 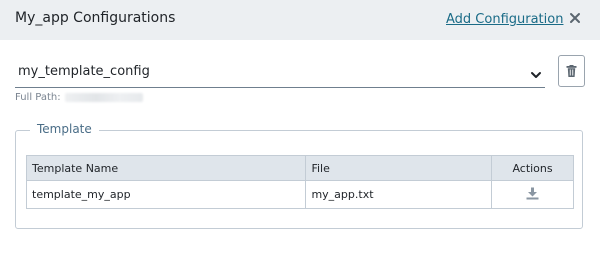 I want to click on delete-configuration-button, so click(x=571, y=71).